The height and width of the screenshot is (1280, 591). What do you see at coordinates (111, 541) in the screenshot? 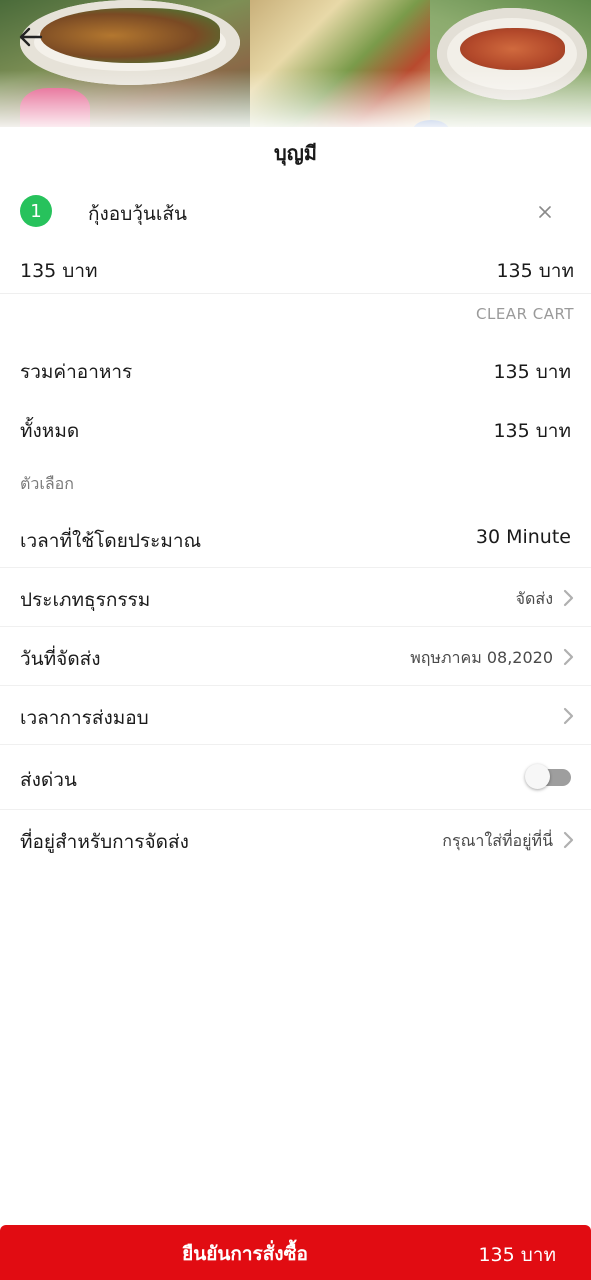
I see `estimated-time-label: เวลาที่ใช้โดยประมาณ` at bounding box center [111, 541].